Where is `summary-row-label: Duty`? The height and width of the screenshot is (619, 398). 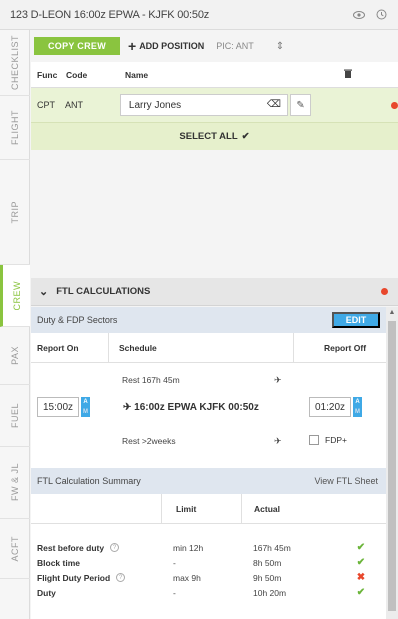 summary-row-label: Duty is located at coordinates (96, 593).